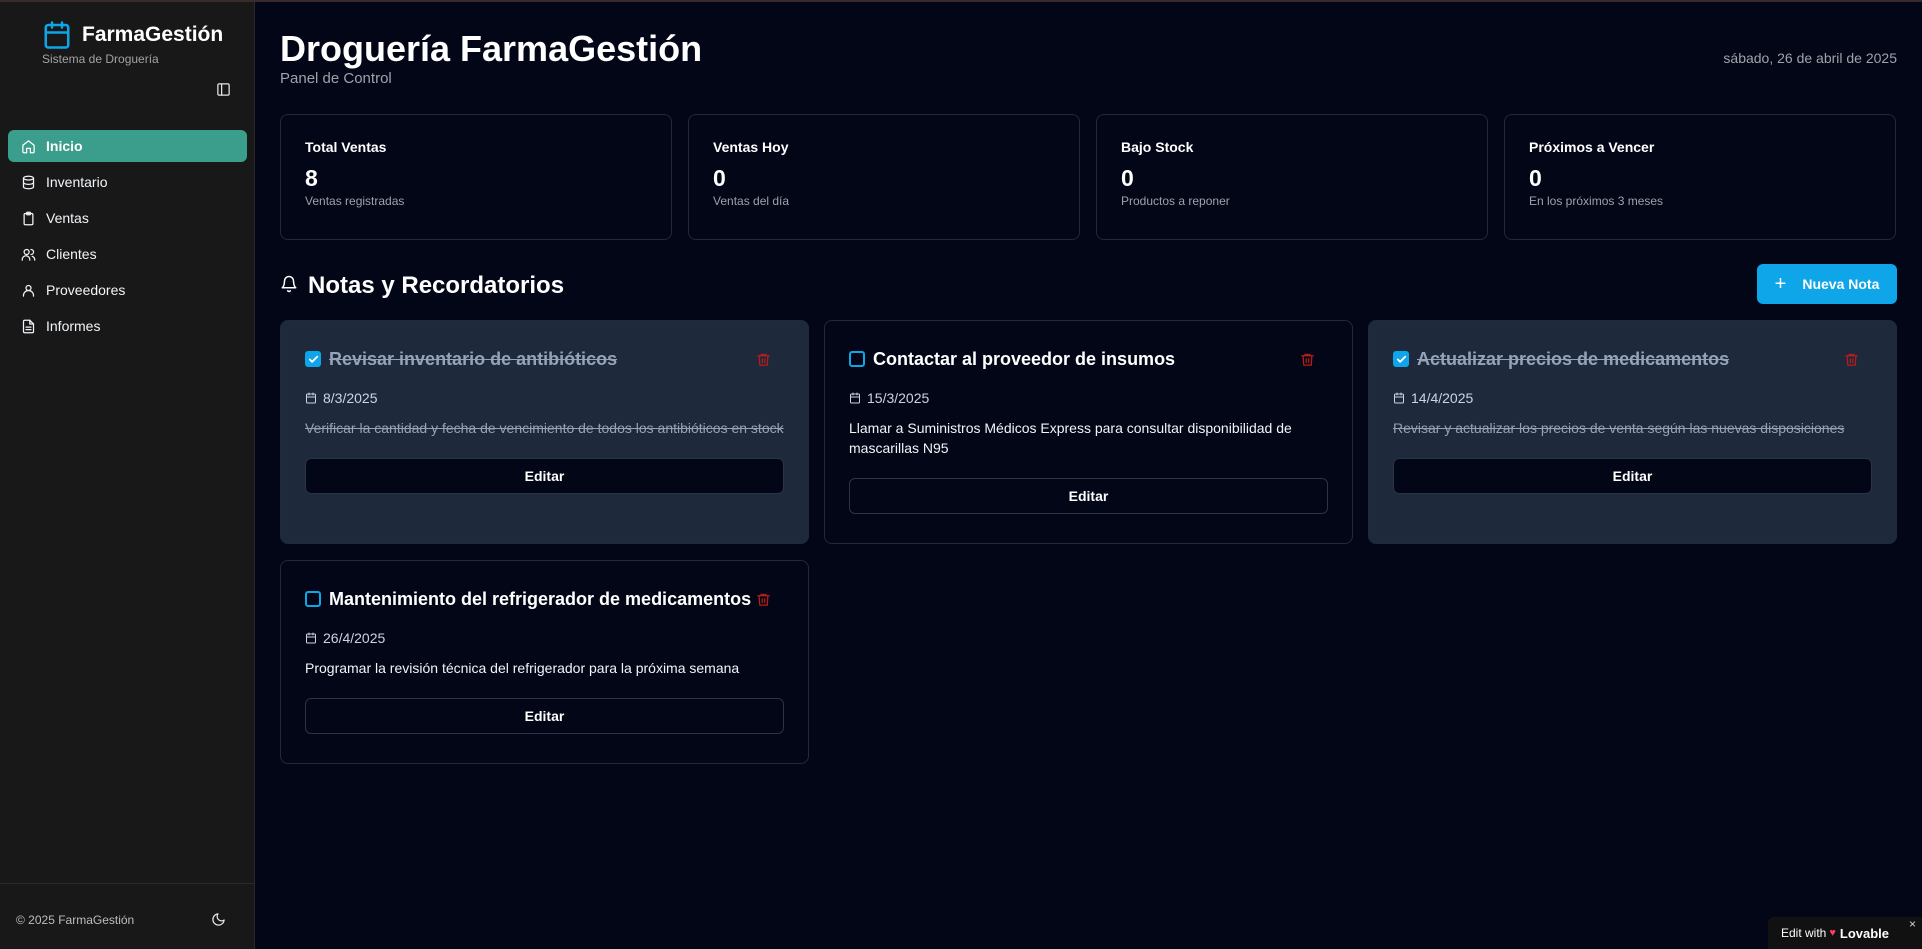 The height and width of the screenshot is (949, 1922). I want to click on note-date: 14/4/2025, so click(1632, 398).